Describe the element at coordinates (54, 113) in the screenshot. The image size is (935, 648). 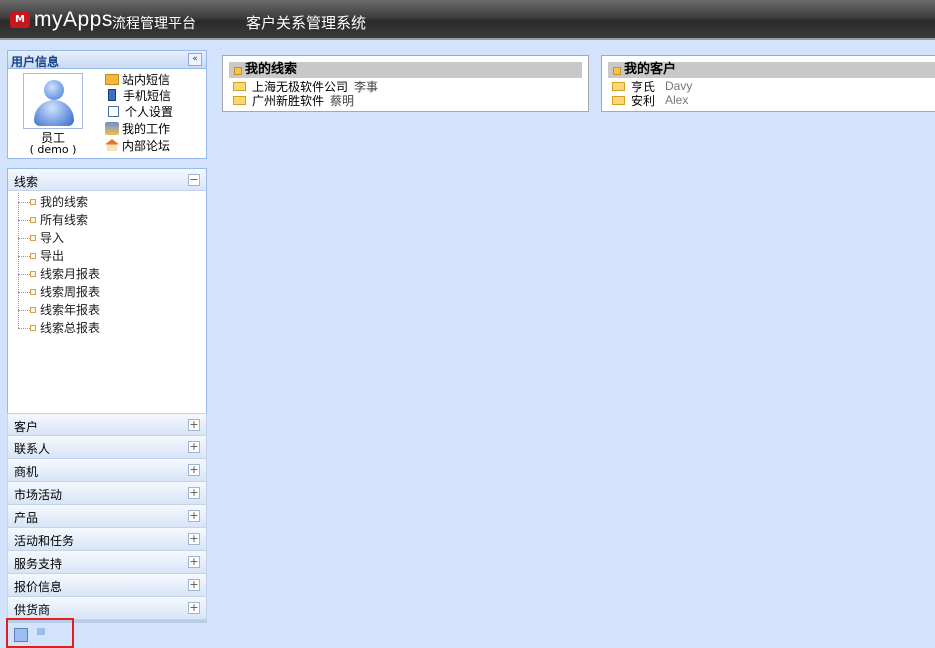
I see `avatar-body-icon` at that location.